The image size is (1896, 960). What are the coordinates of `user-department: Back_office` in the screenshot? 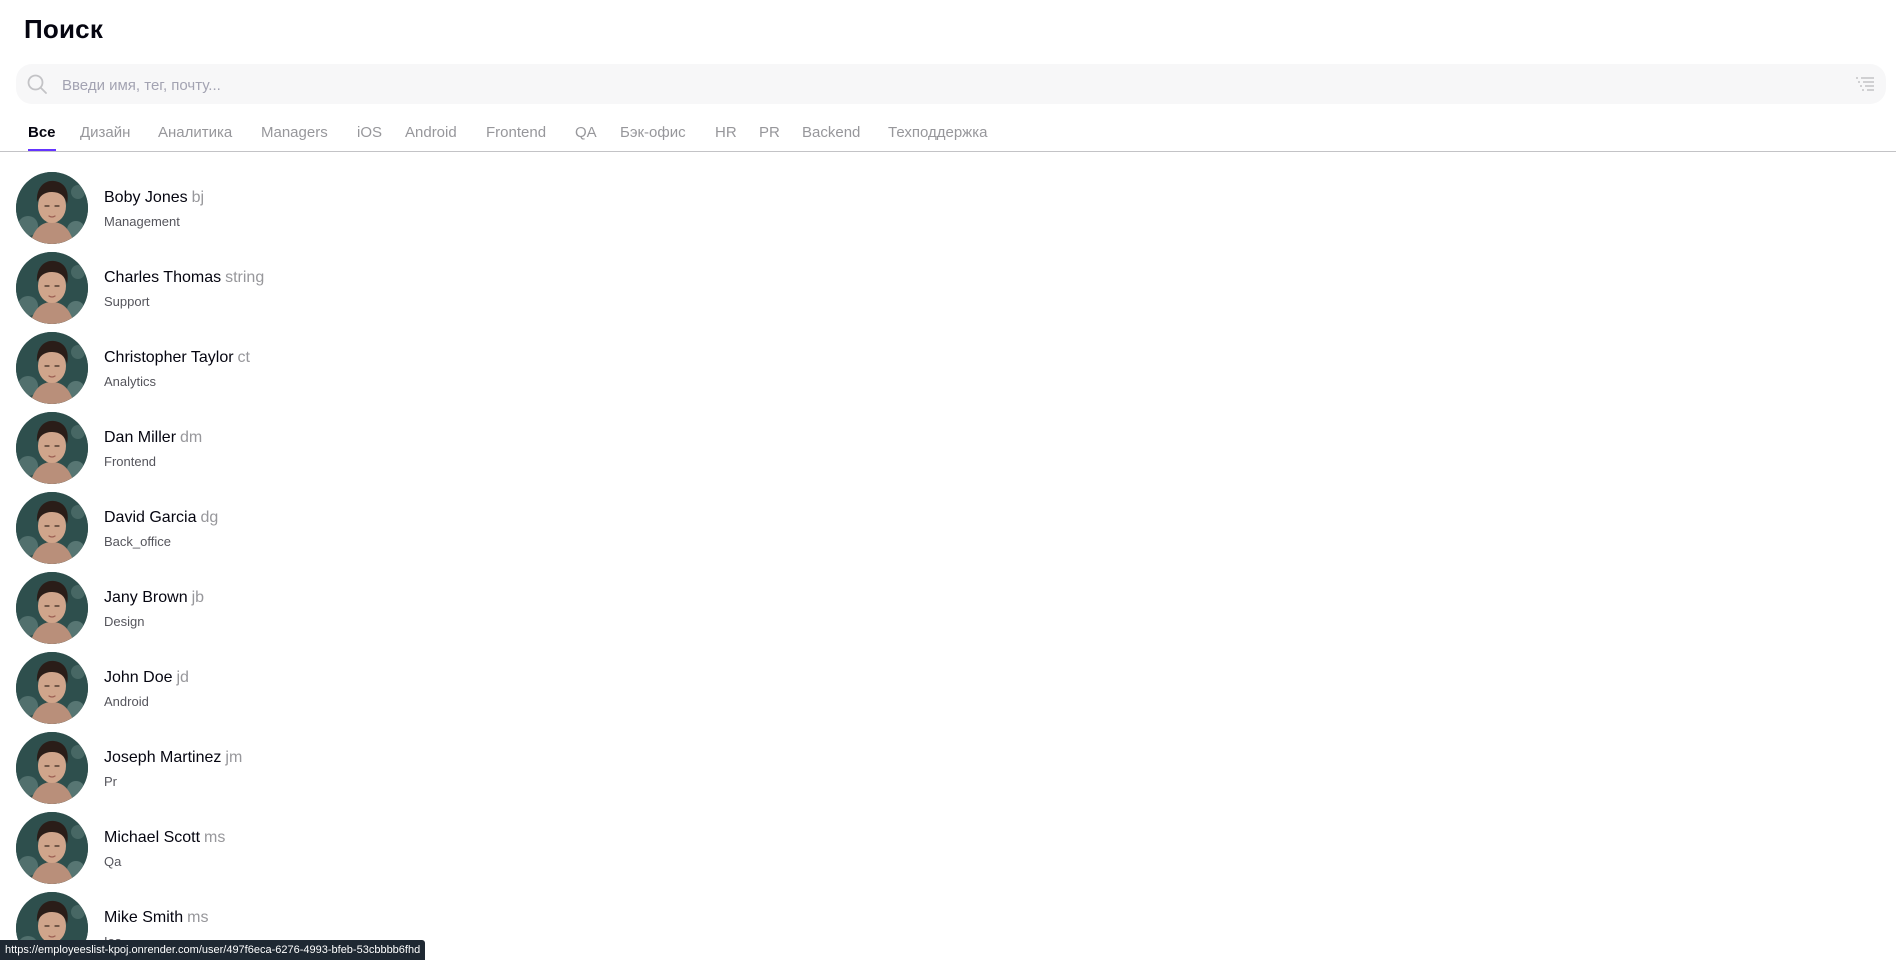 It's located at (137, 541).